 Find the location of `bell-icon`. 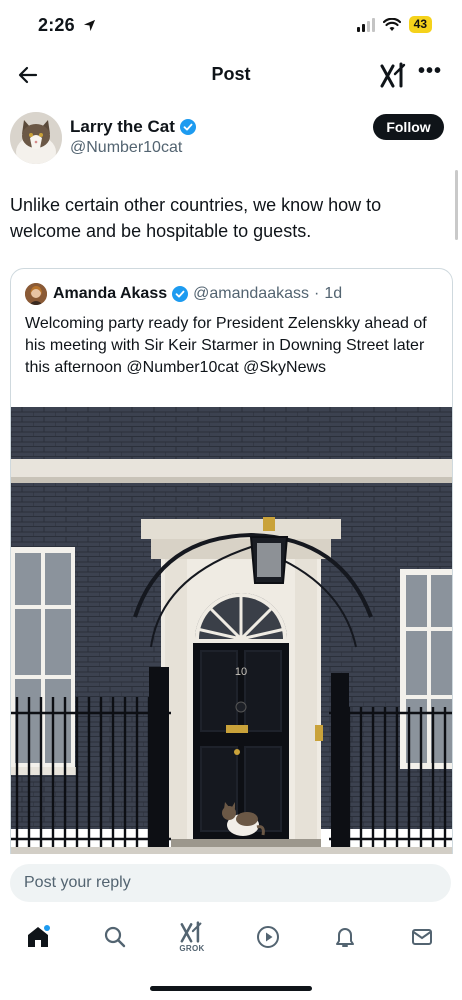

bell-icon is located at coordinates (345, 937).